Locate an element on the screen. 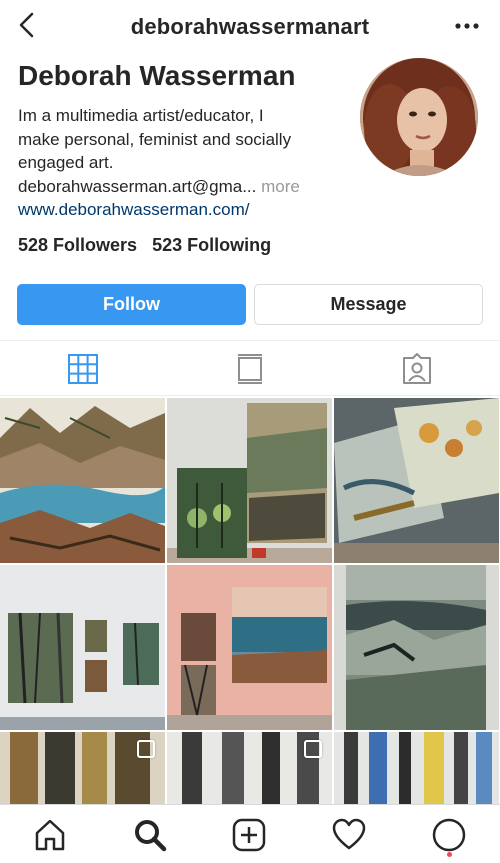 This screenshot has width=500, height=863. tab-feed is located at coordinates (250, 369).